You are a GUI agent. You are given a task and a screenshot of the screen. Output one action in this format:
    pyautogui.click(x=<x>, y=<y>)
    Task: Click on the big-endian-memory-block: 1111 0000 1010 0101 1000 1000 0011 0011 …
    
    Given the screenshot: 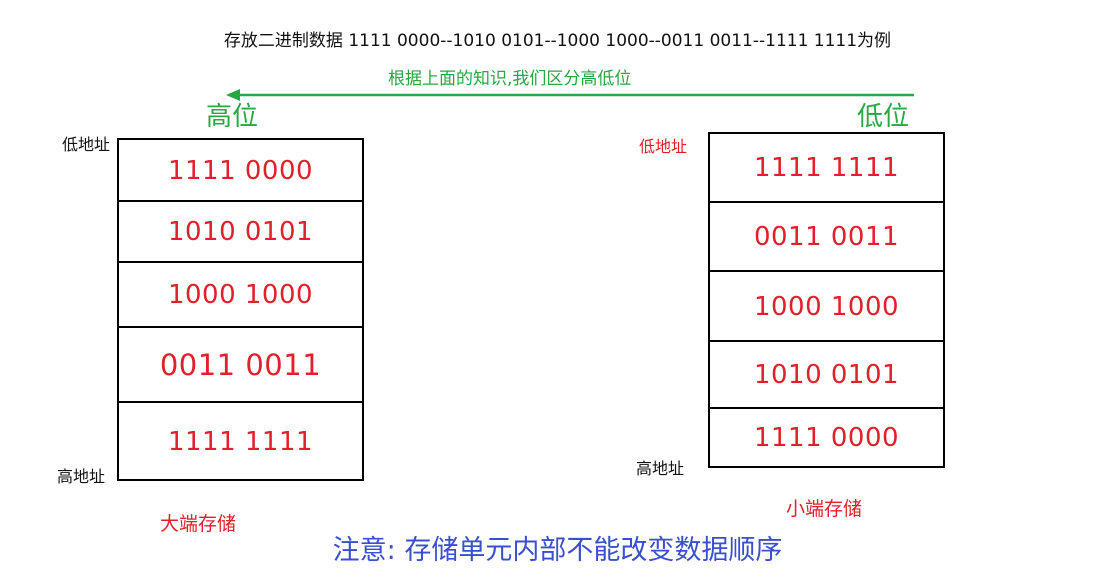 What is the action you would take?
    pyautogui.click(x=240, y=309)
    